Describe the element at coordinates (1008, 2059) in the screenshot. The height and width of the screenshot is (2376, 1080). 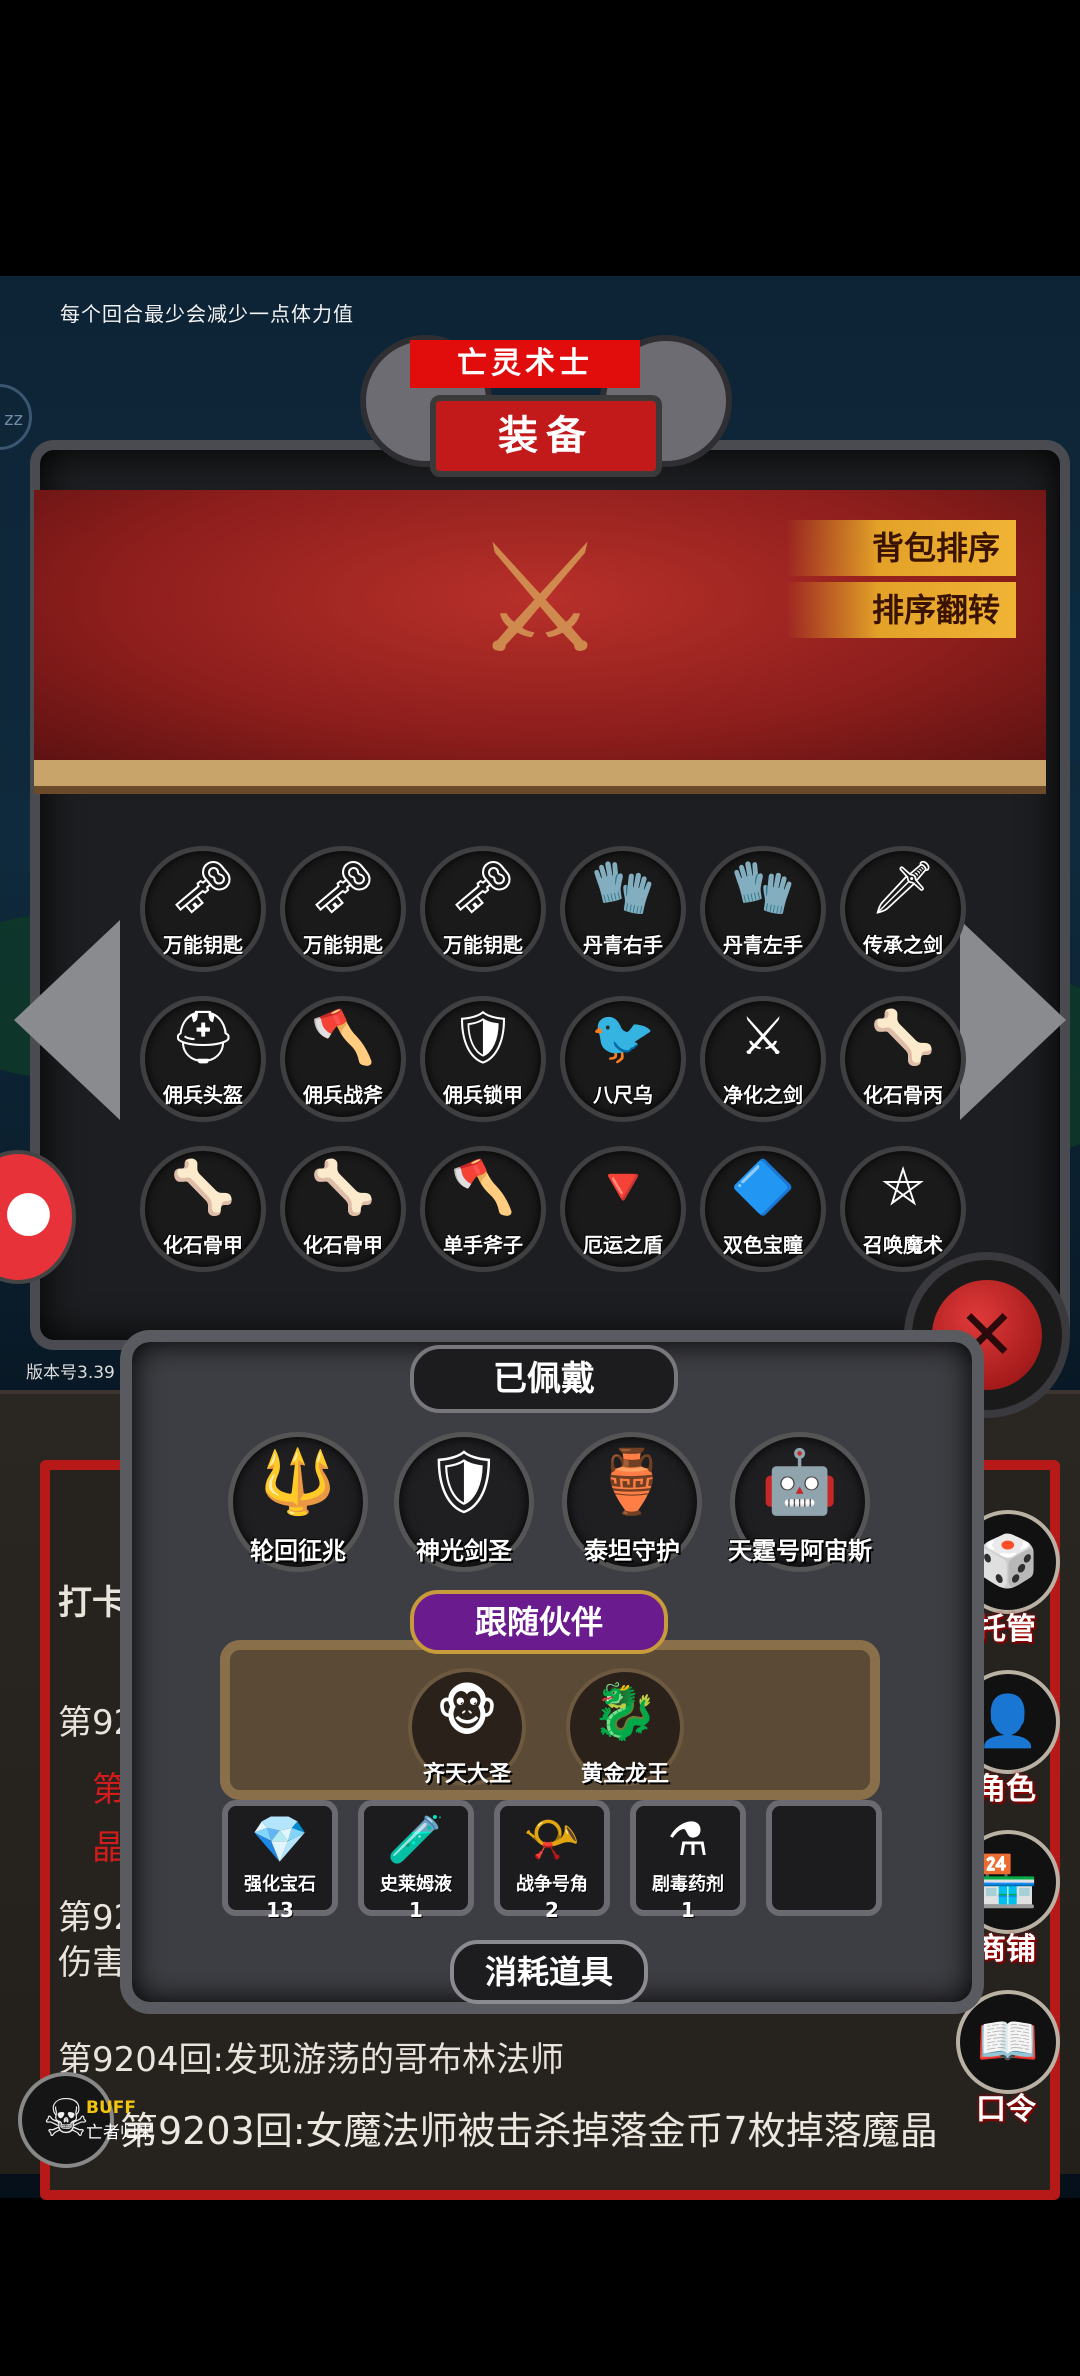
I see `side-menu-code-button: 📖 口令` at that location.